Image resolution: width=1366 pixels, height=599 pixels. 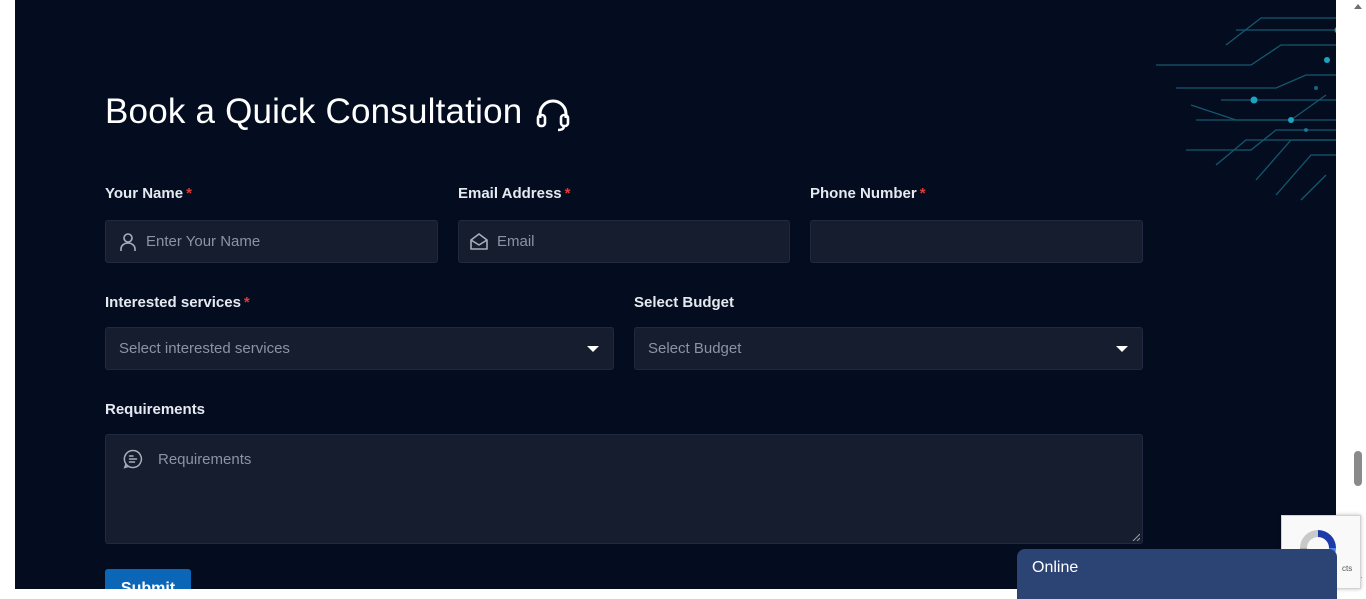 I want to click on chat-status: Online, so click(x=1055, y=567).